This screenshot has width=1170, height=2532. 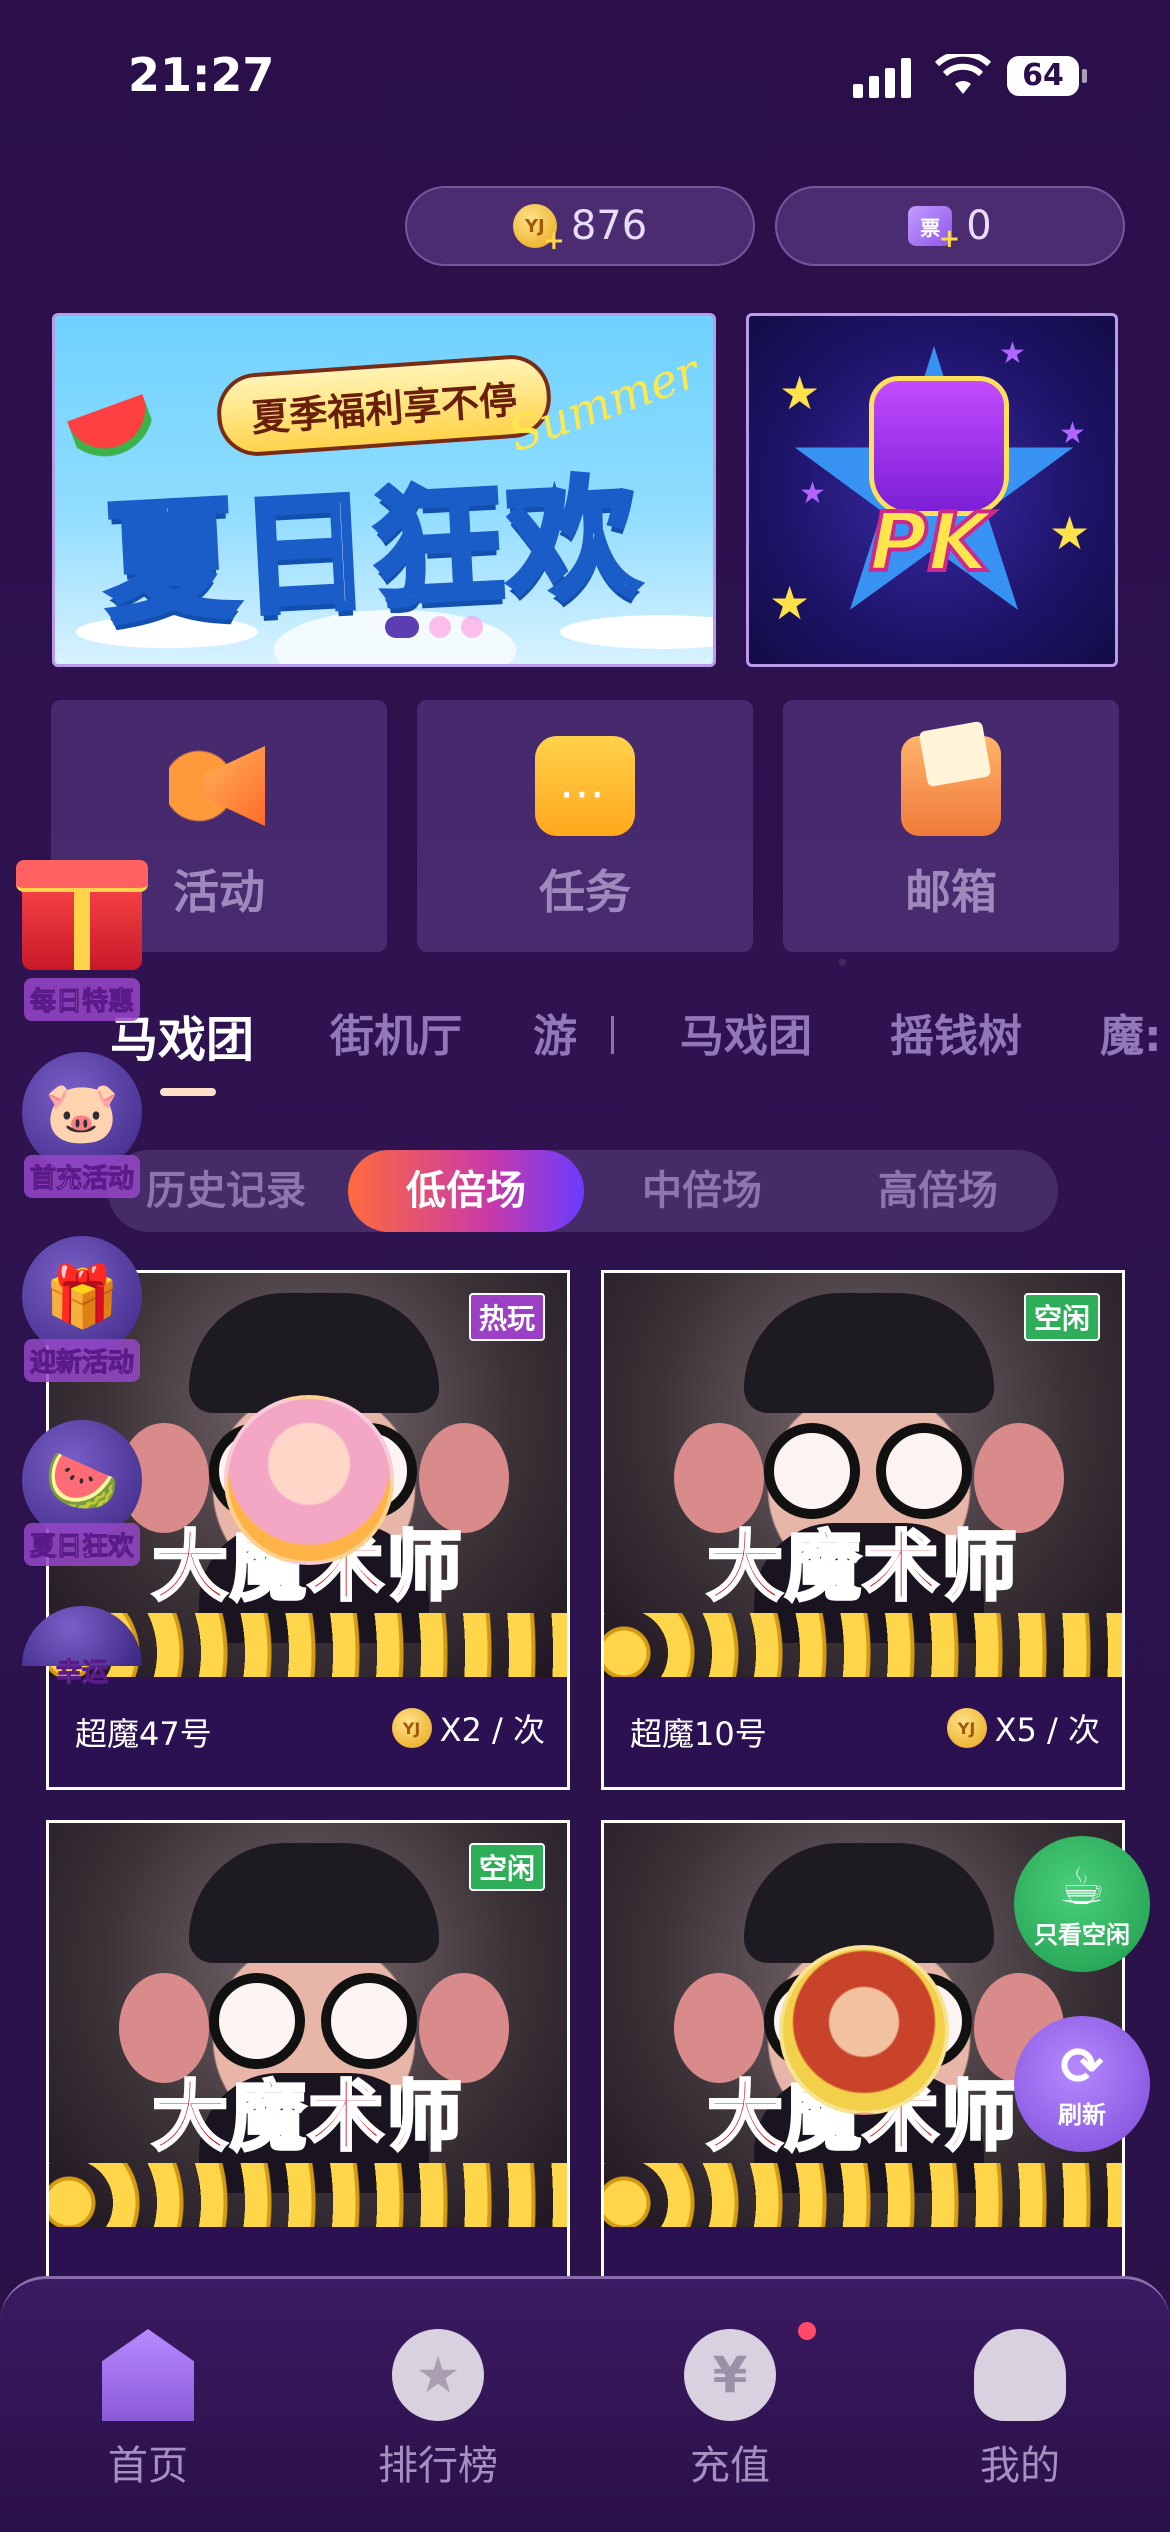 What do you see at coordinates (308, 1732) in the screenshot?
I see `machine-footer: 超魔47号 YJ X2 / 次` at bounding box center [308, 1732].